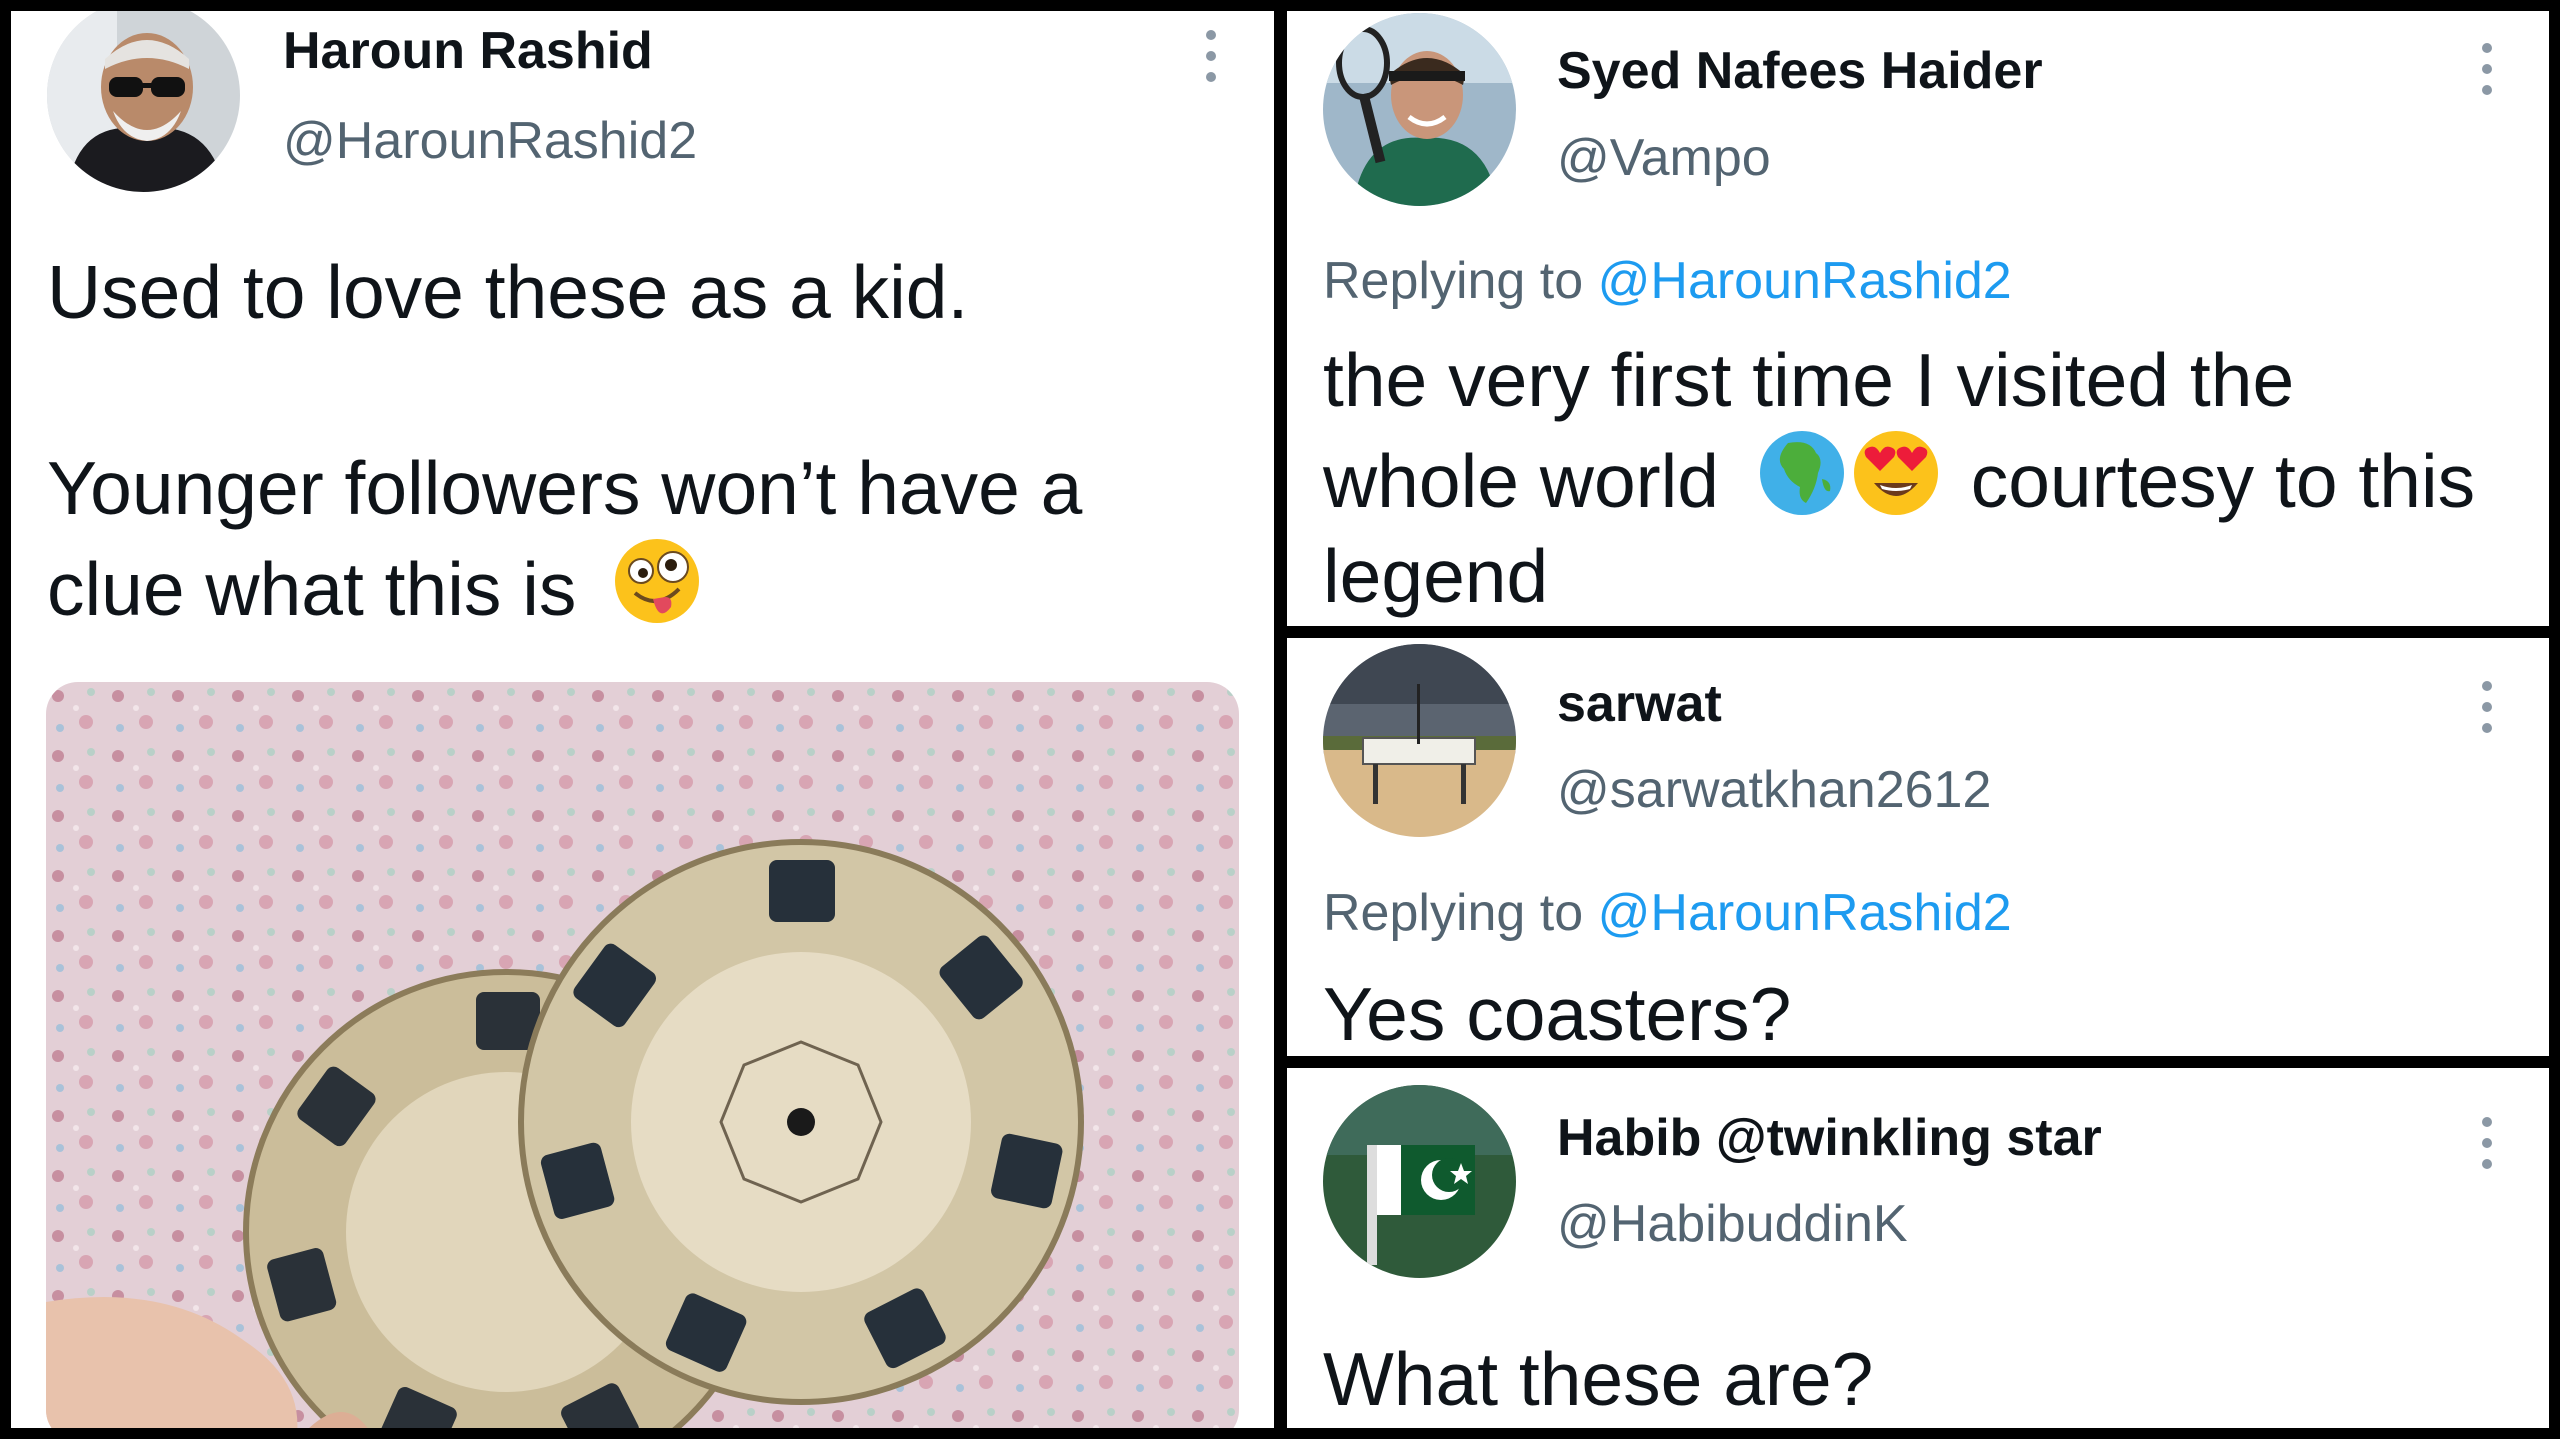 The image size is (2560, 1439). I want to click on reply-text-line-2a: whole world, so click(1521, 481).